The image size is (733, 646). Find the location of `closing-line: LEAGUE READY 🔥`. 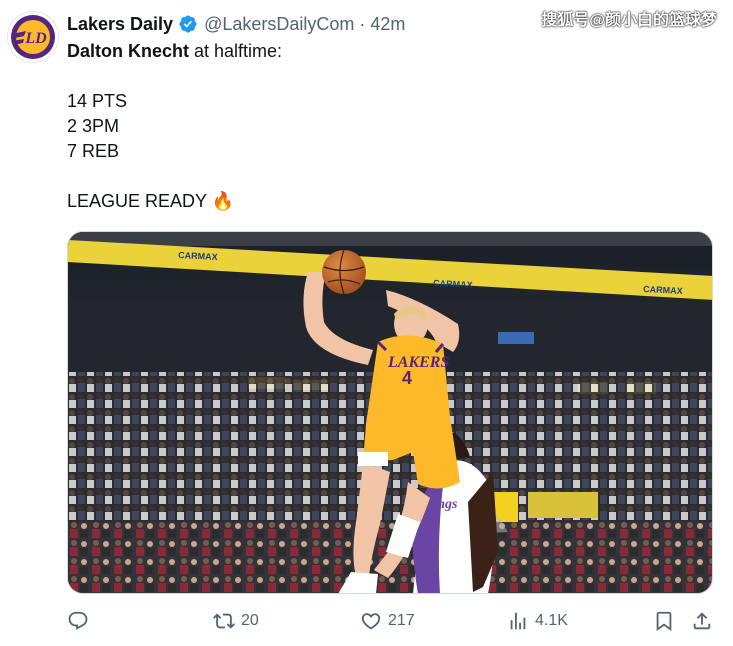

closing-line: LEAGUE READY 🔥 is located at coordinates (151, 201).